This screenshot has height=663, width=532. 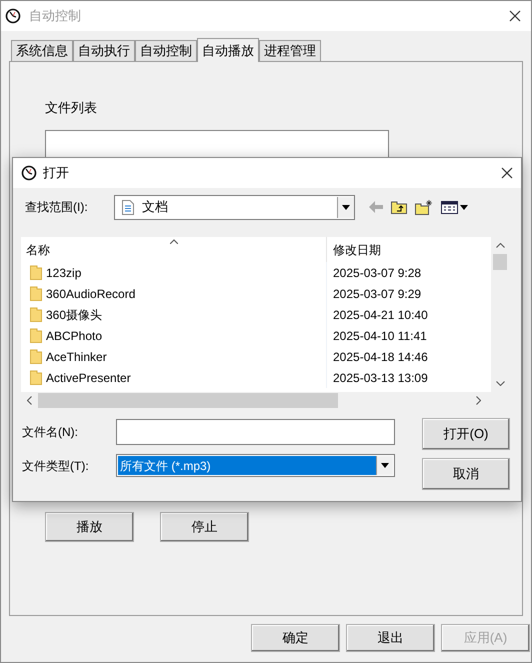 What do you see at coordinates (88, 378) in the screenshot?
I see `file-name: ActivePresenter` at bounding box center [88, 378].